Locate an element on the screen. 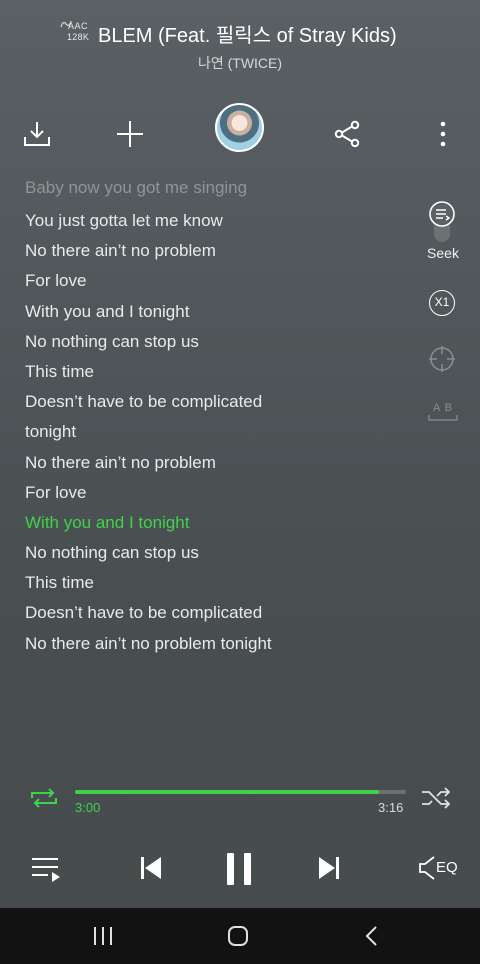 This screenshot has width=480, height=964. repeat-icon is located at coordinates (44, 798).